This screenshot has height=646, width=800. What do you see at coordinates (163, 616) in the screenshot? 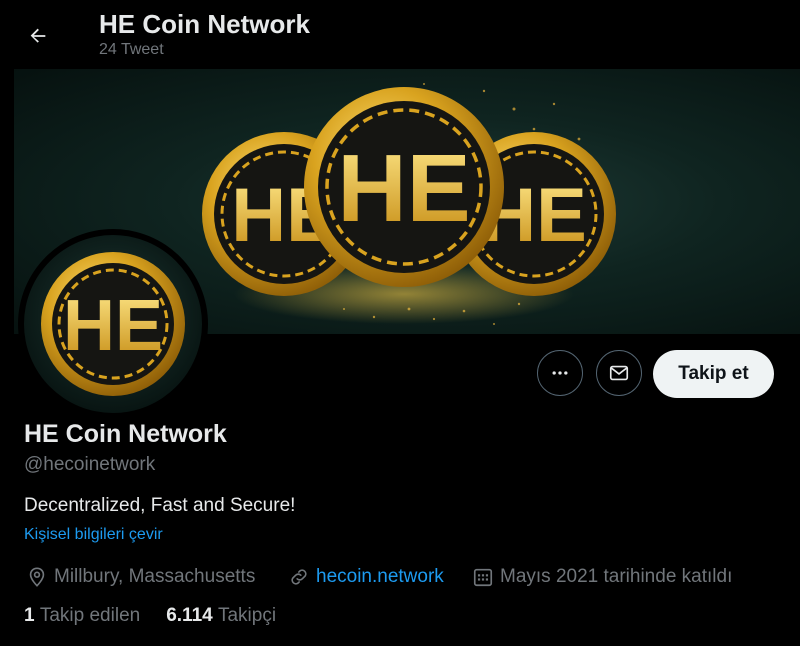
I see `follow-stats: 1 Takip edilen 6.114 Takipçi` at bounding box center [163, 616].